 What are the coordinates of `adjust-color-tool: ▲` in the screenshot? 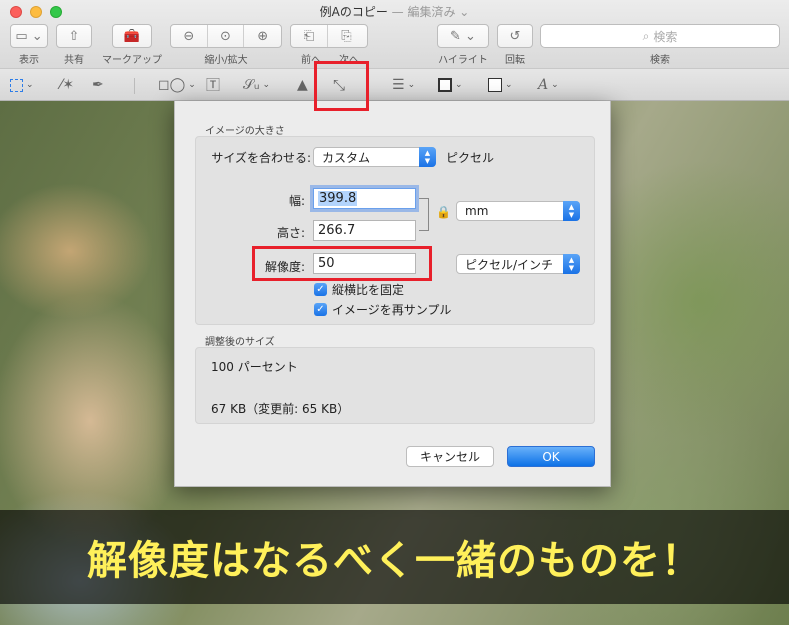 It's located at (302, 85).